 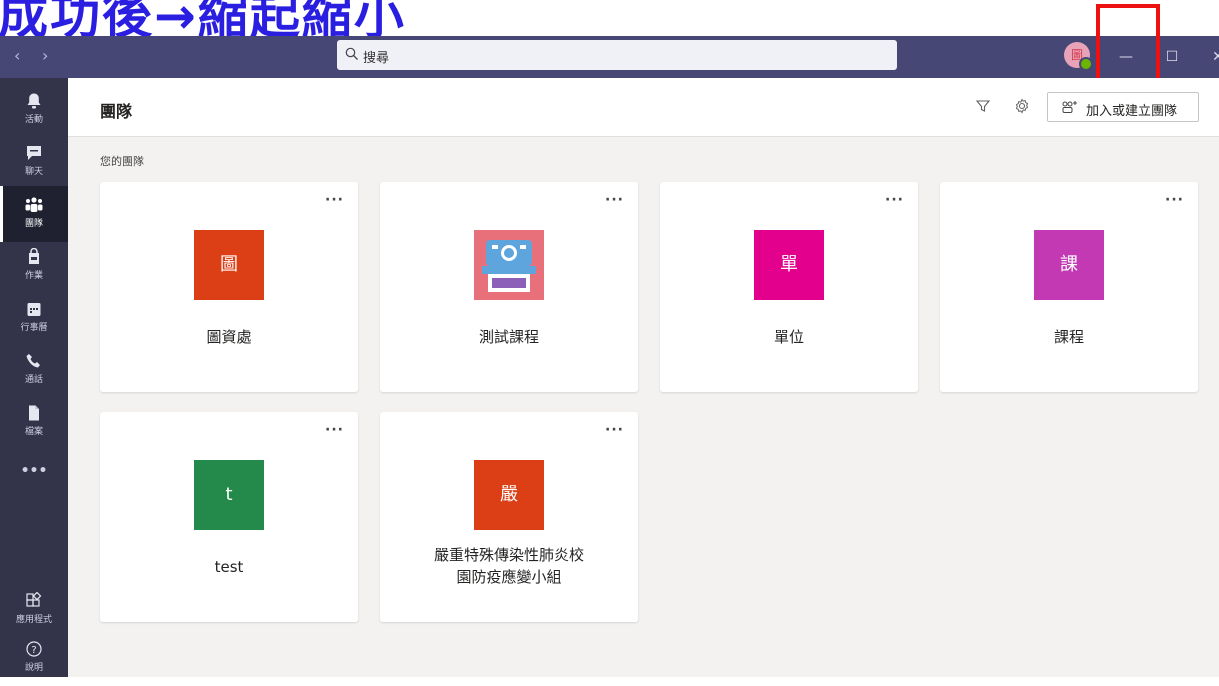 What do you see at coordinates (34, 328) in the screenshot?
I see `rail-label: 行事曆` at bounding box center [34, 328].